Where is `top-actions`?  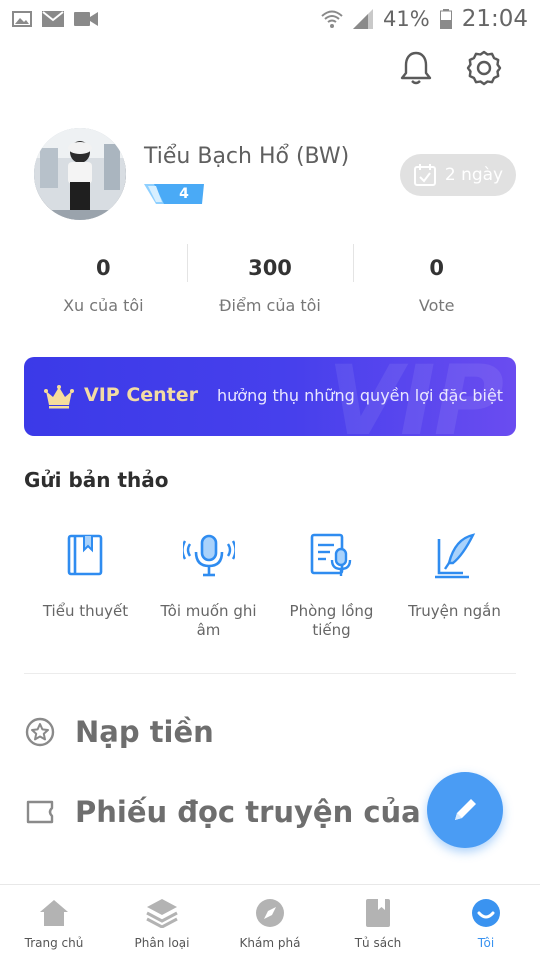
top-actions is located at coordinates (450, 68).